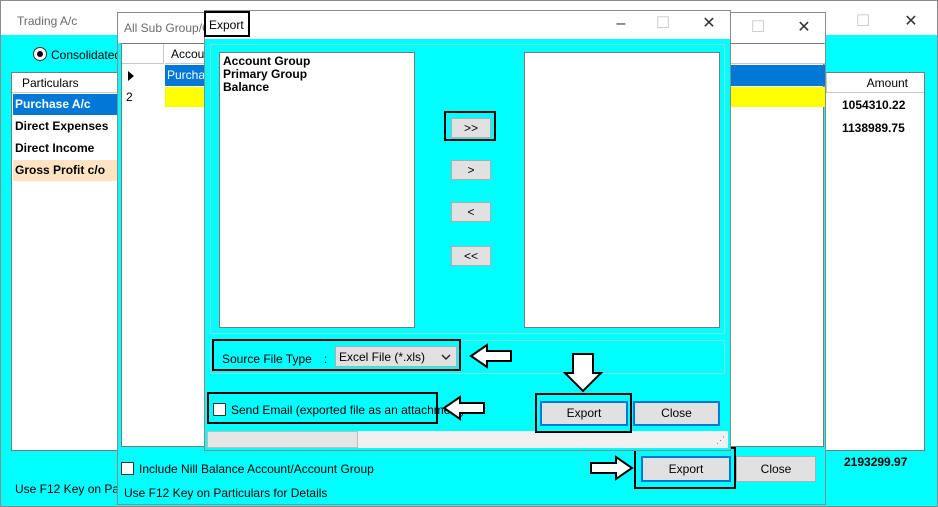  What do you see at coordinates (127, 468) in the screenshot?
I see `include-nill-checkbox` at bounding box center [127, 468].